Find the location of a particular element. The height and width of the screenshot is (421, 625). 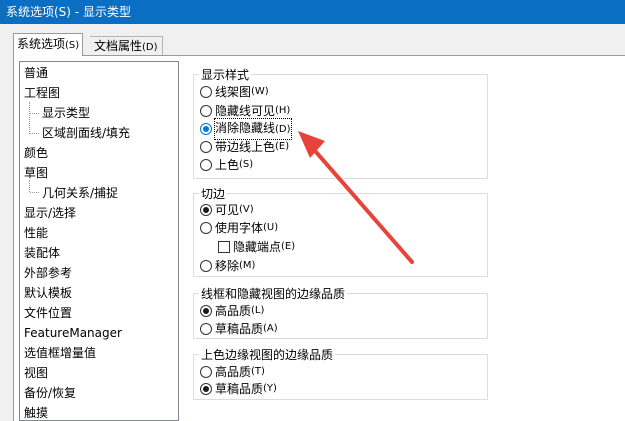

tab-label: 系统选项 is located at coordinates (41, 44).